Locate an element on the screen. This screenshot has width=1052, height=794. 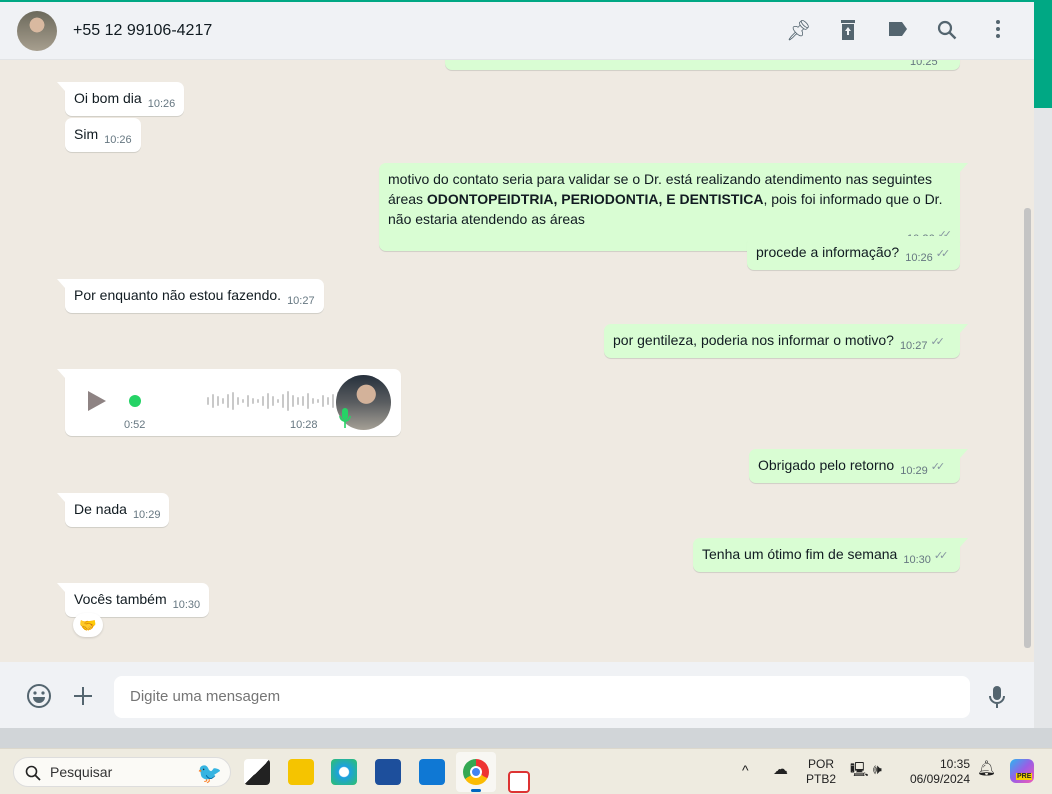
chat-header: +55 12 99106-4217 📌︎ is located at coordinates (517, 31).